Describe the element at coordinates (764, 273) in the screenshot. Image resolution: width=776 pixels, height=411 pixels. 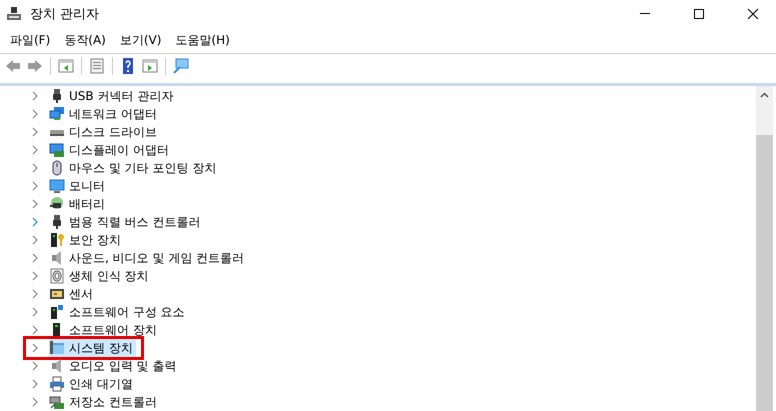
I see `scroll-thumb` at that location.